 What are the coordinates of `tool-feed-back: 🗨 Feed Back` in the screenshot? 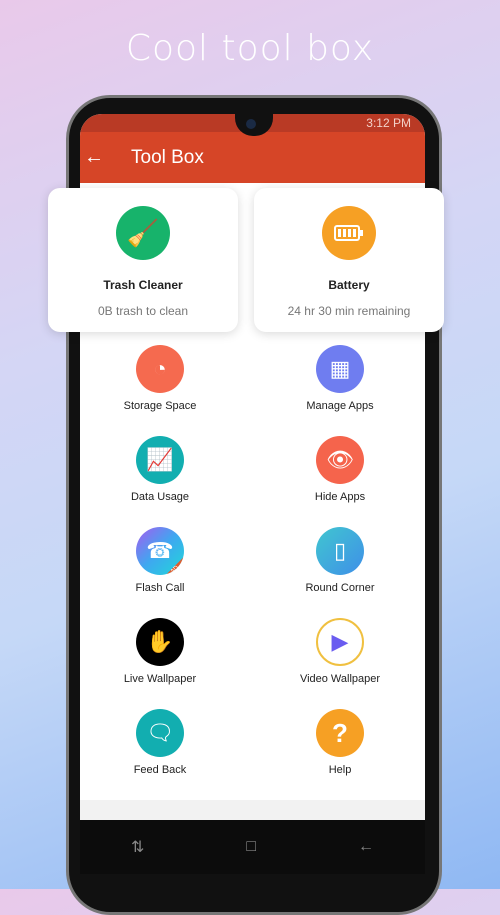 It's located at (160, 742).